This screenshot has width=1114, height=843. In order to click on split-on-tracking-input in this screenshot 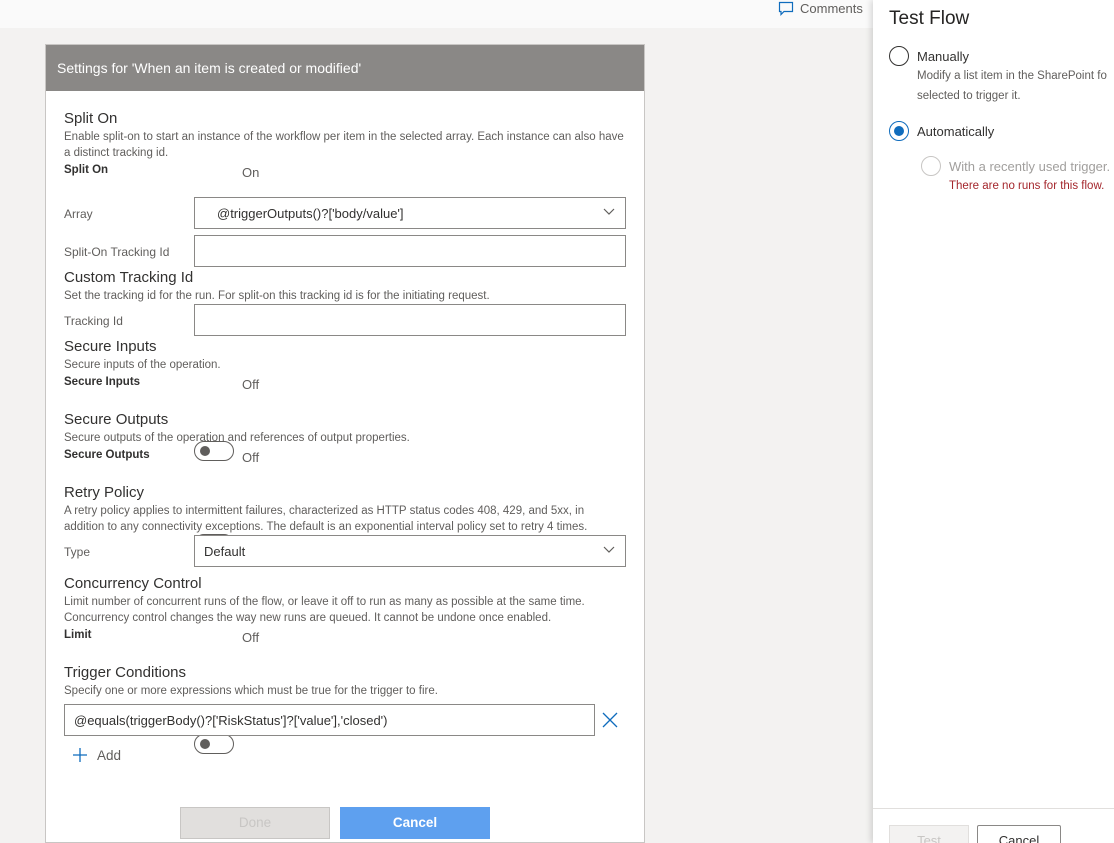, I will do `click(410, 251)`.